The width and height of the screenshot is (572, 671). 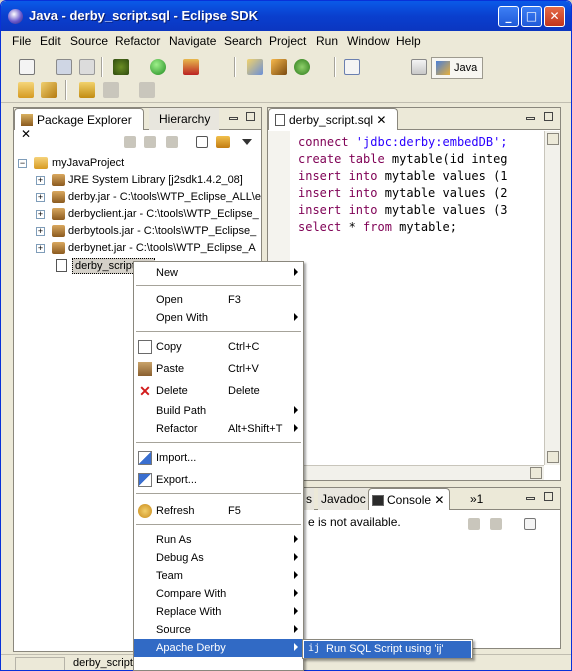 I want to click on back-arrow-icon, so click(x=111, y=90).